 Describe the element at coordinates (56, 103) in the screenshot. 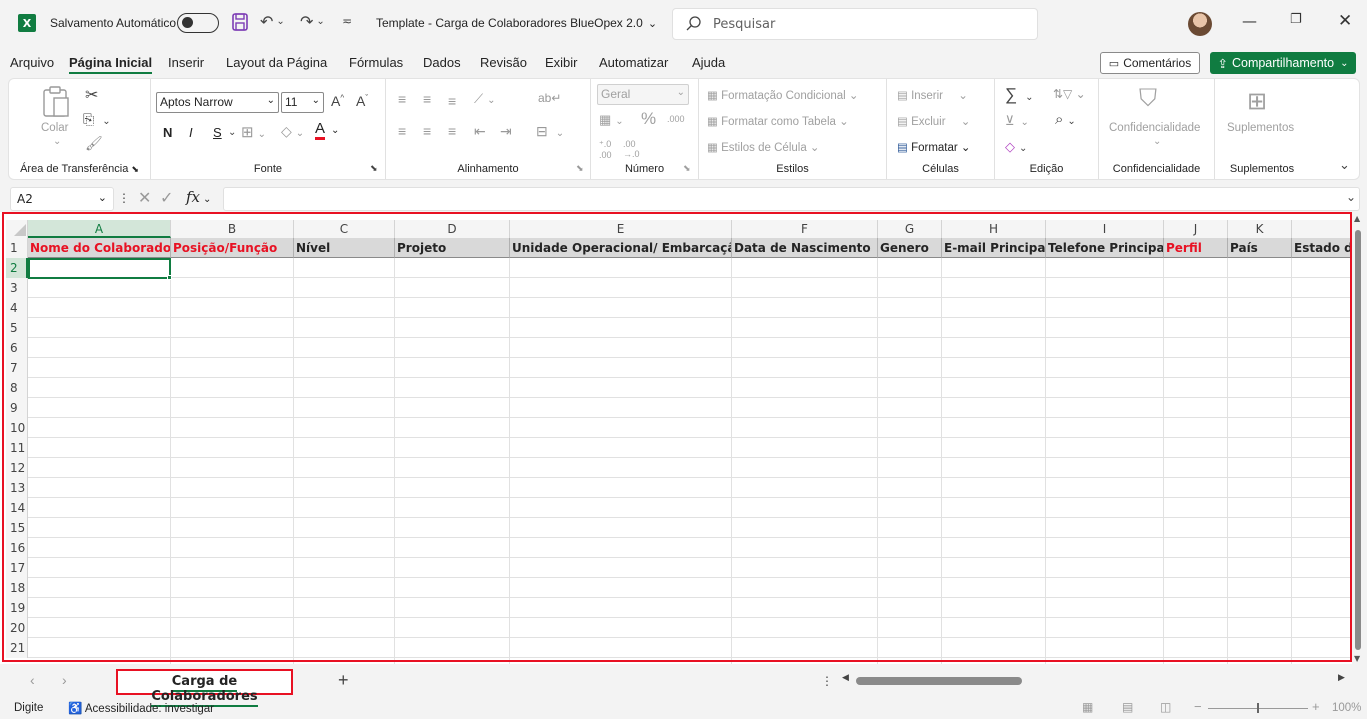

I see `paste-icon` at that location.